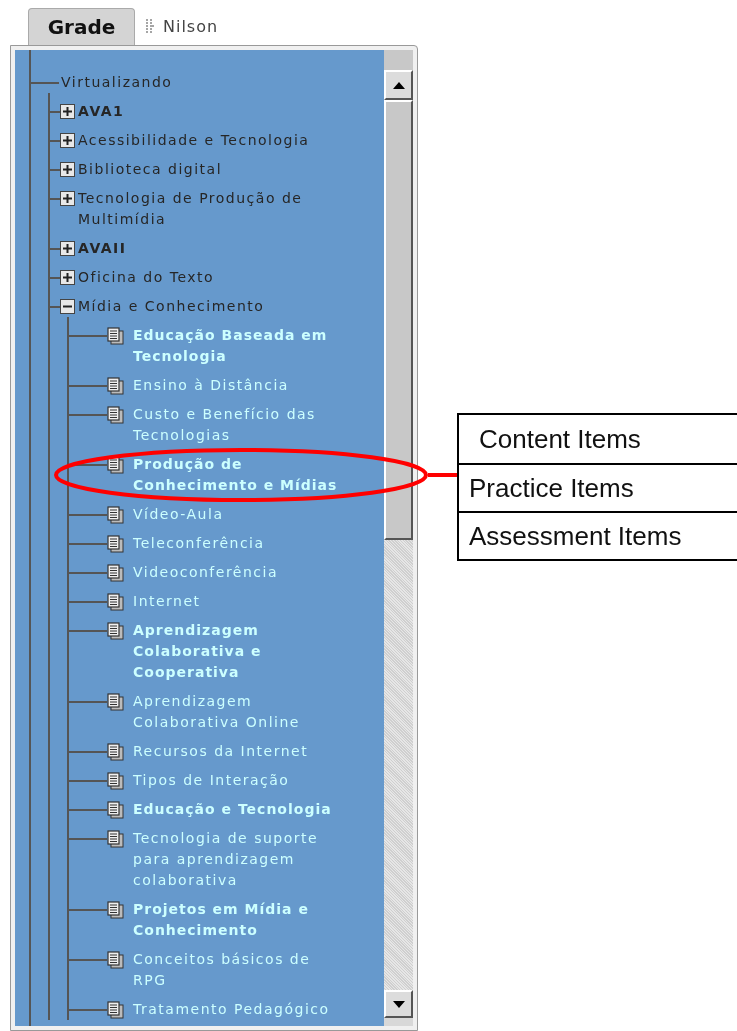 This screenshot has height=1031, width=737. I want to click on tree-item: Custo e Benefício das Tecnologias, so click(239, 425).